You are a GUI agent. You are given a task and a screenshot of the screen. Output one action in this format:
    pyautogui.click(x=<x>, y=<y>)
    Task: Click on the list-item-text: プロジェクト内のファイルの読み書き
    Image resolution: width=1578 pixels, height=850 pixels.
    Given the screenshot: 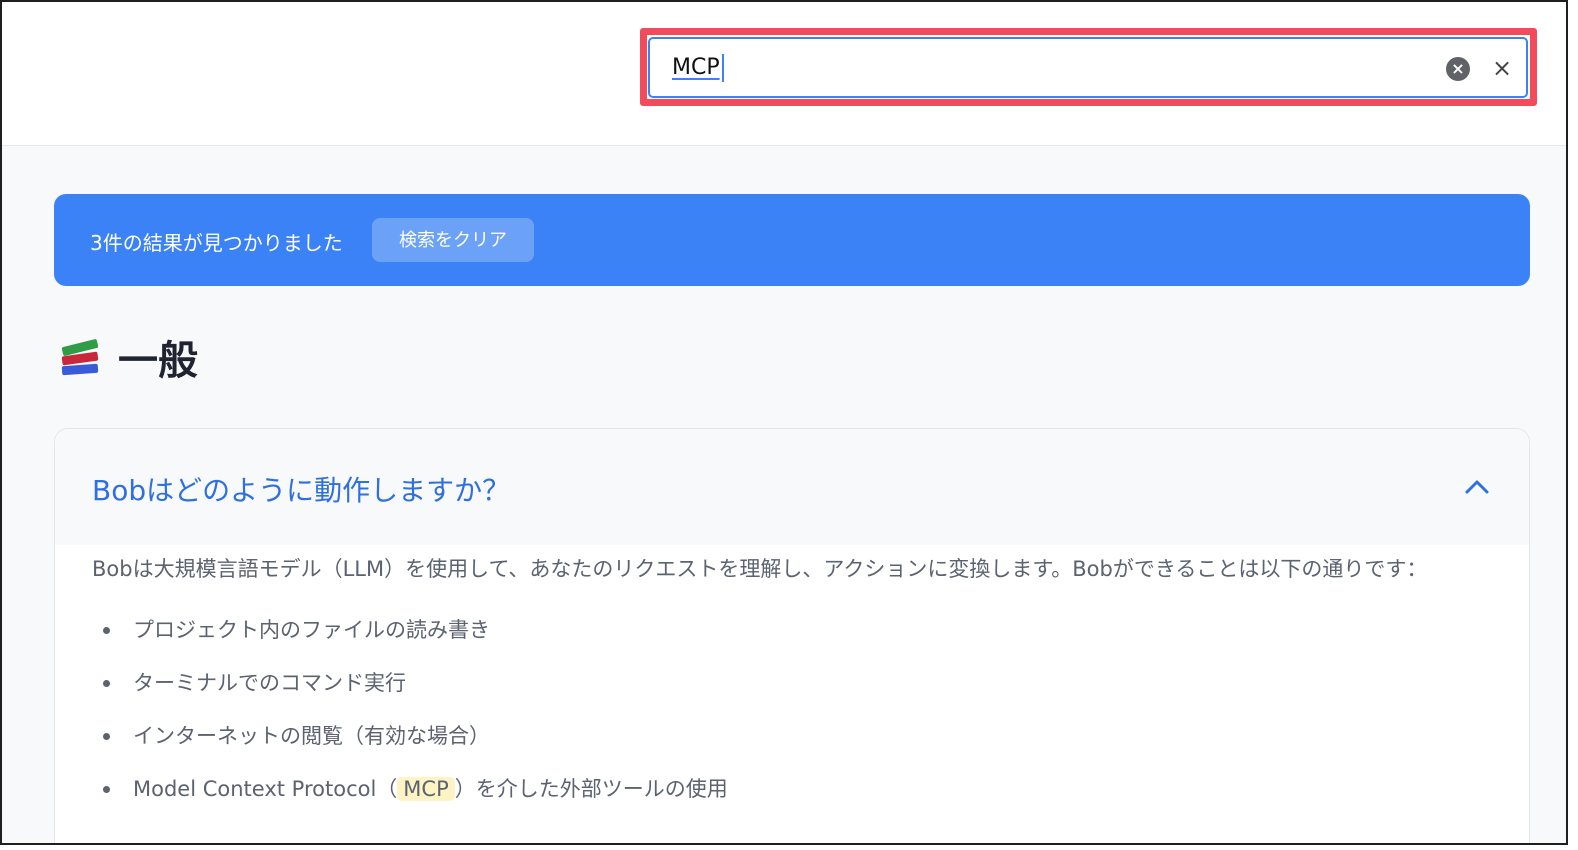 What is the action you would take?
    pyautogui.click(x=311, y=630)
    